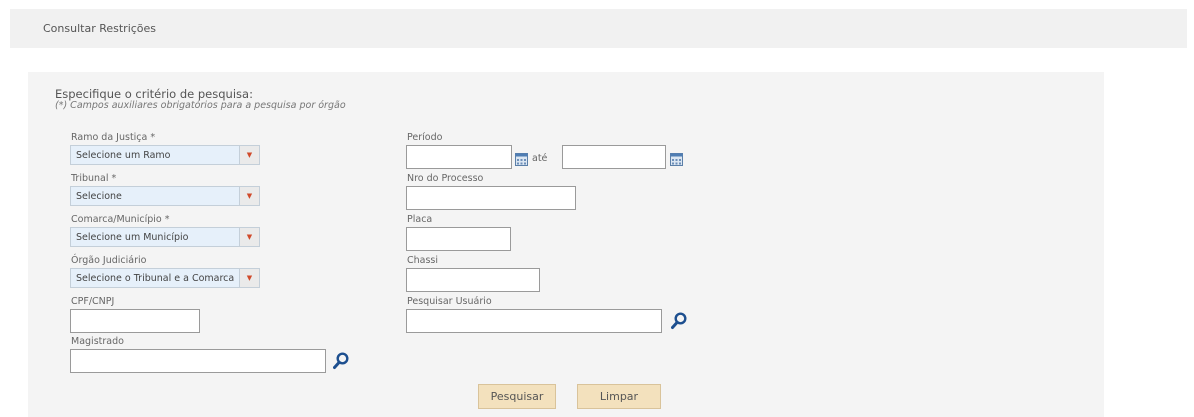 The width and height of the screenshot is (1194, 417). What do you see at coordinates (113, 137) in the screenshot?
I see `ramo-label: Ramo da Justiça *` at bounding box center [113, 137].